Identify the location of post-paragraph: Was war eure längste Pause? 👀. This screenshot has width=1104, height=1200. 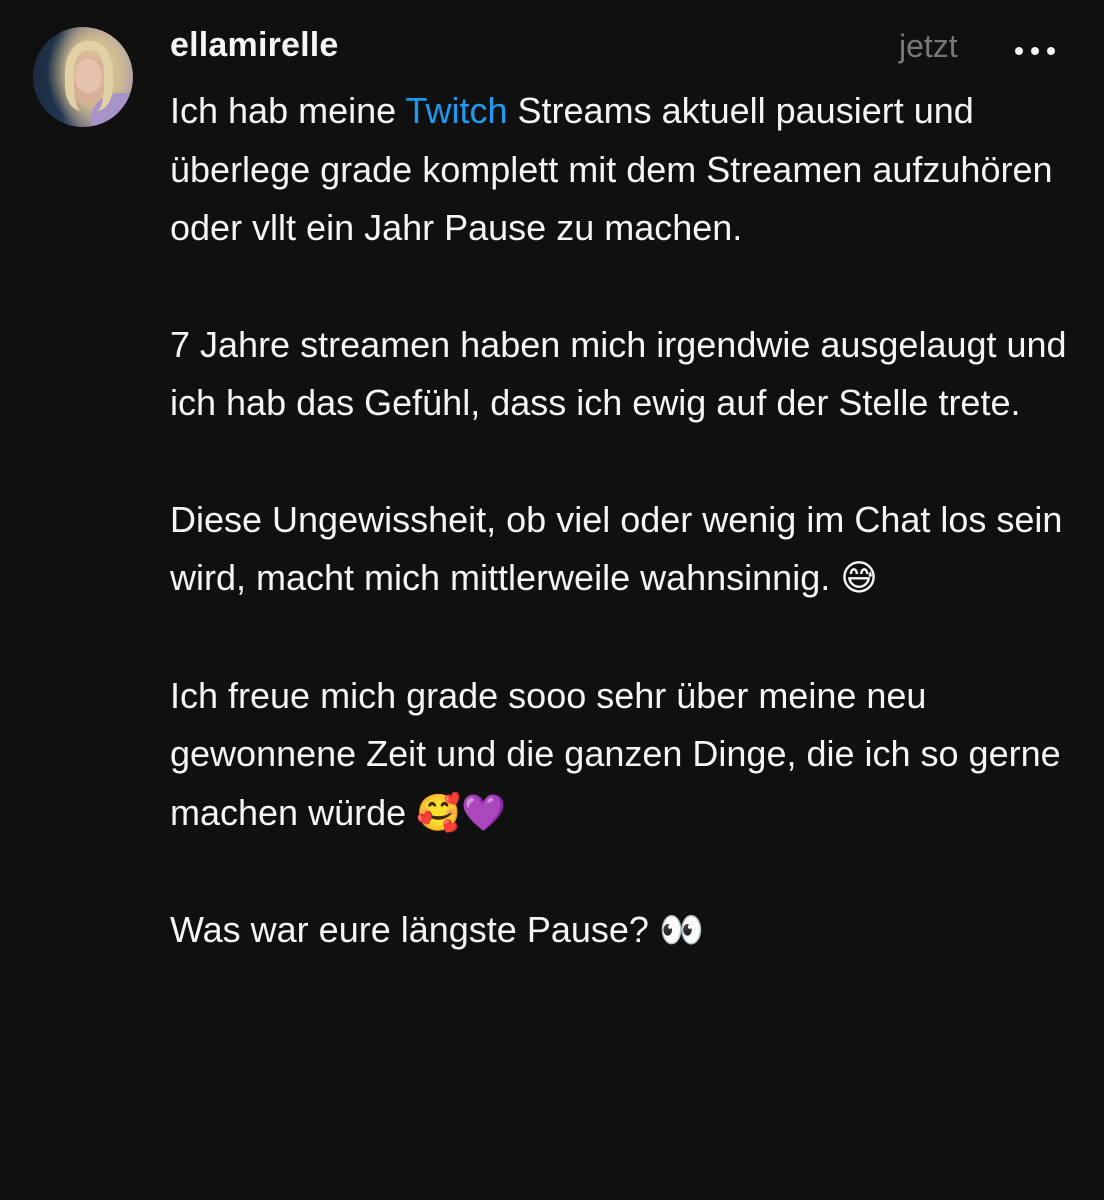
(625, 931).